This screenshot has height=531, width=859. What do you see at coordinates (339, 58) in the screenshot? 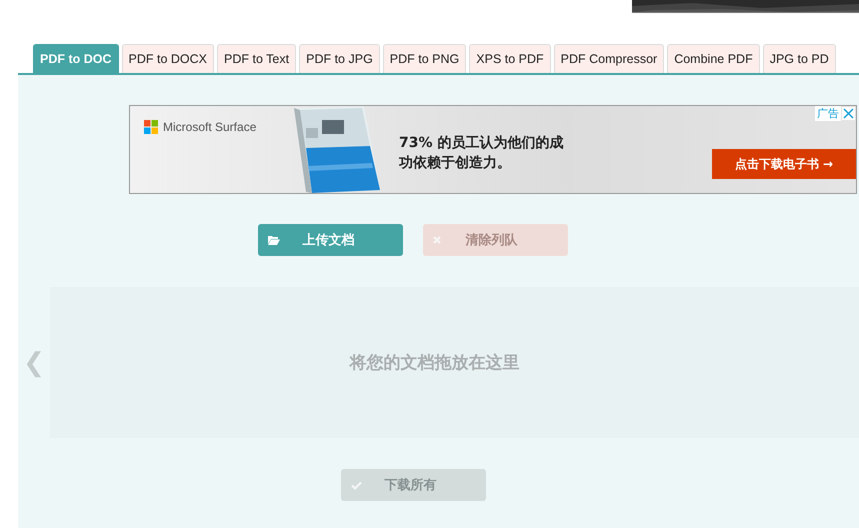
I see `tab: PDF to JPG` at bounding box center [339, 58].